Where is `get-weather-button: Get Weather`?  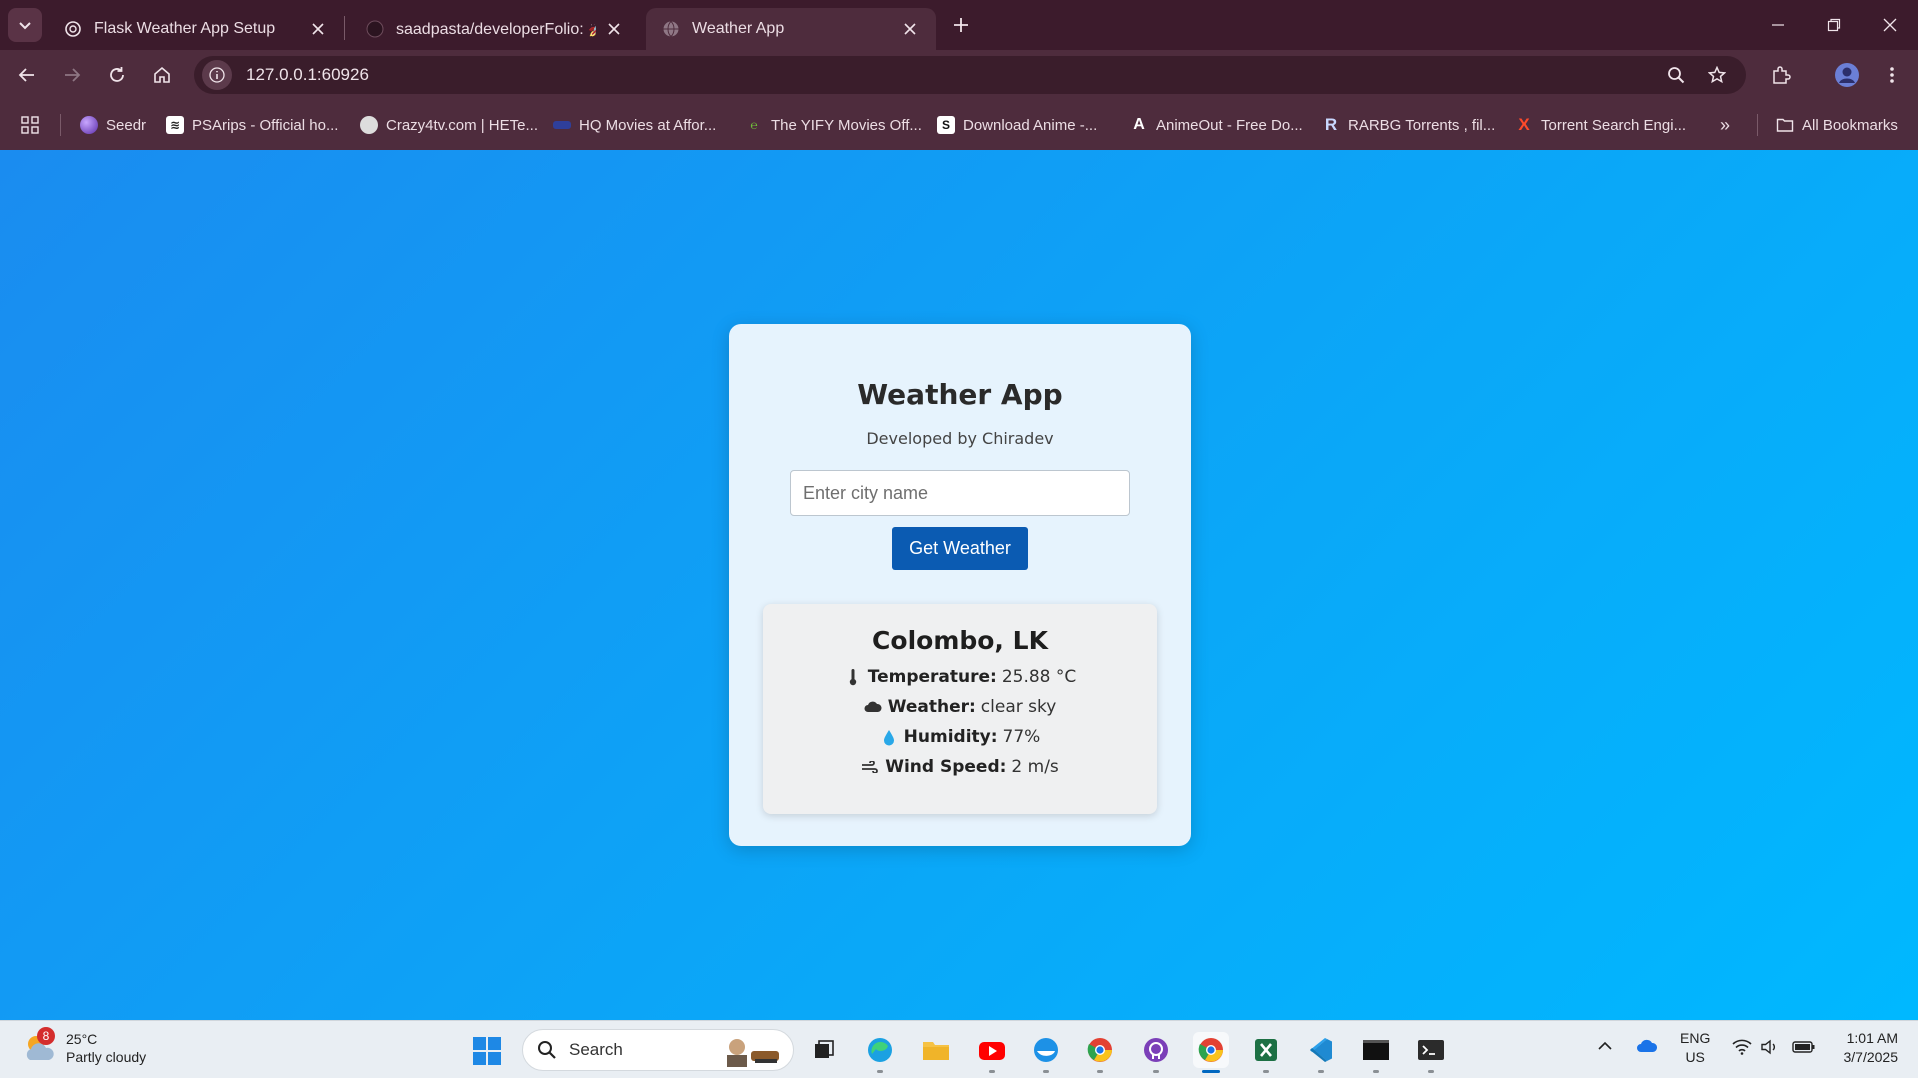
get-weather-button: Get Weather is located at coordinates (960, 548).